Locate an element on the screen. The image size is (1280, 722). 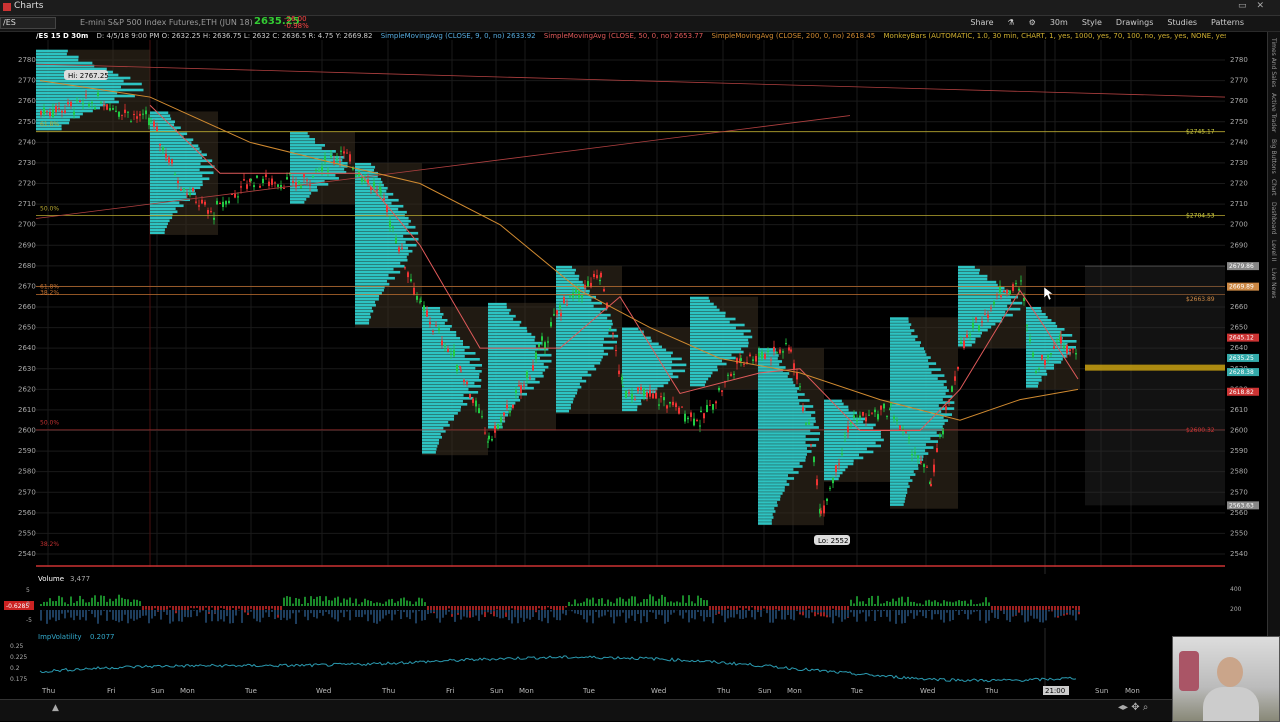
sidebar-tab: Active Trader is located at coordinates (1273, 112).